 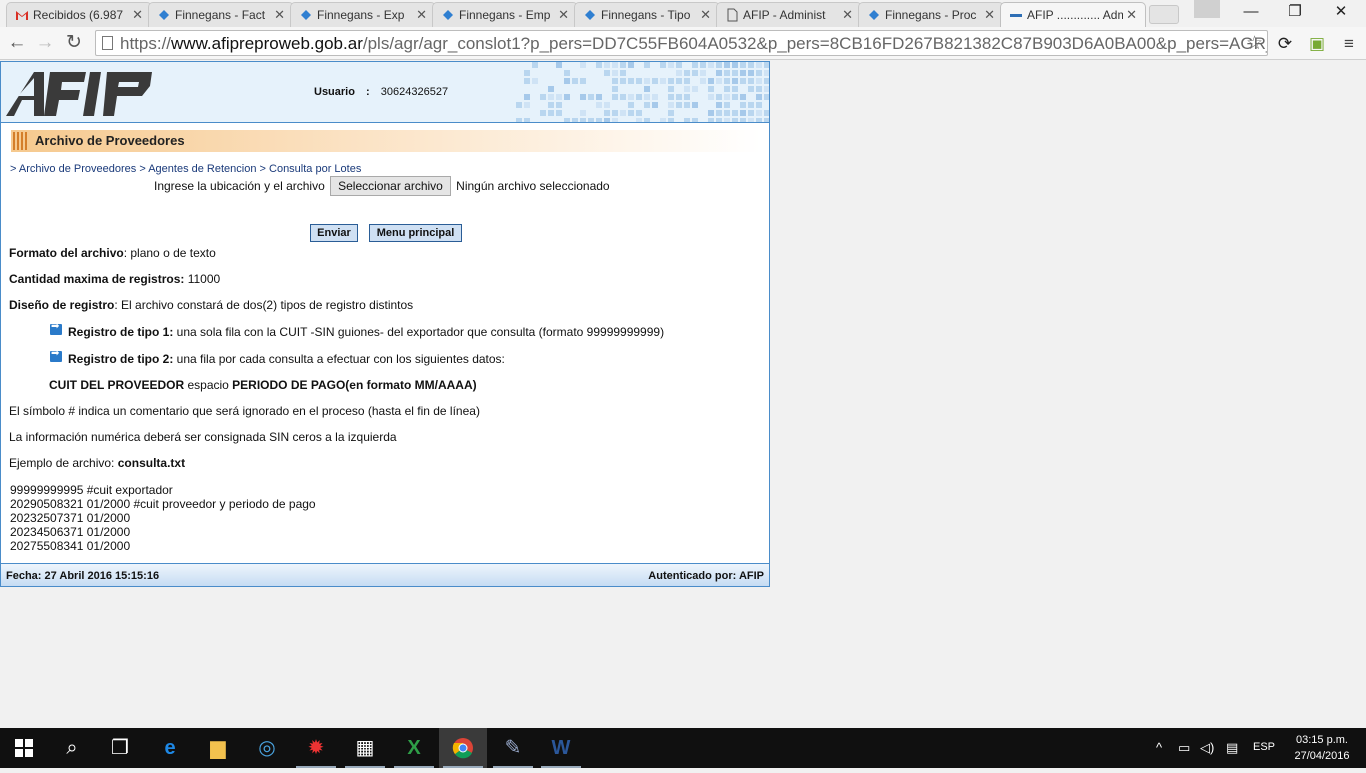 I want to click on period-label: PERIODO DE PAGO(en formato MM/AAAA), so click(x=354, y=385).